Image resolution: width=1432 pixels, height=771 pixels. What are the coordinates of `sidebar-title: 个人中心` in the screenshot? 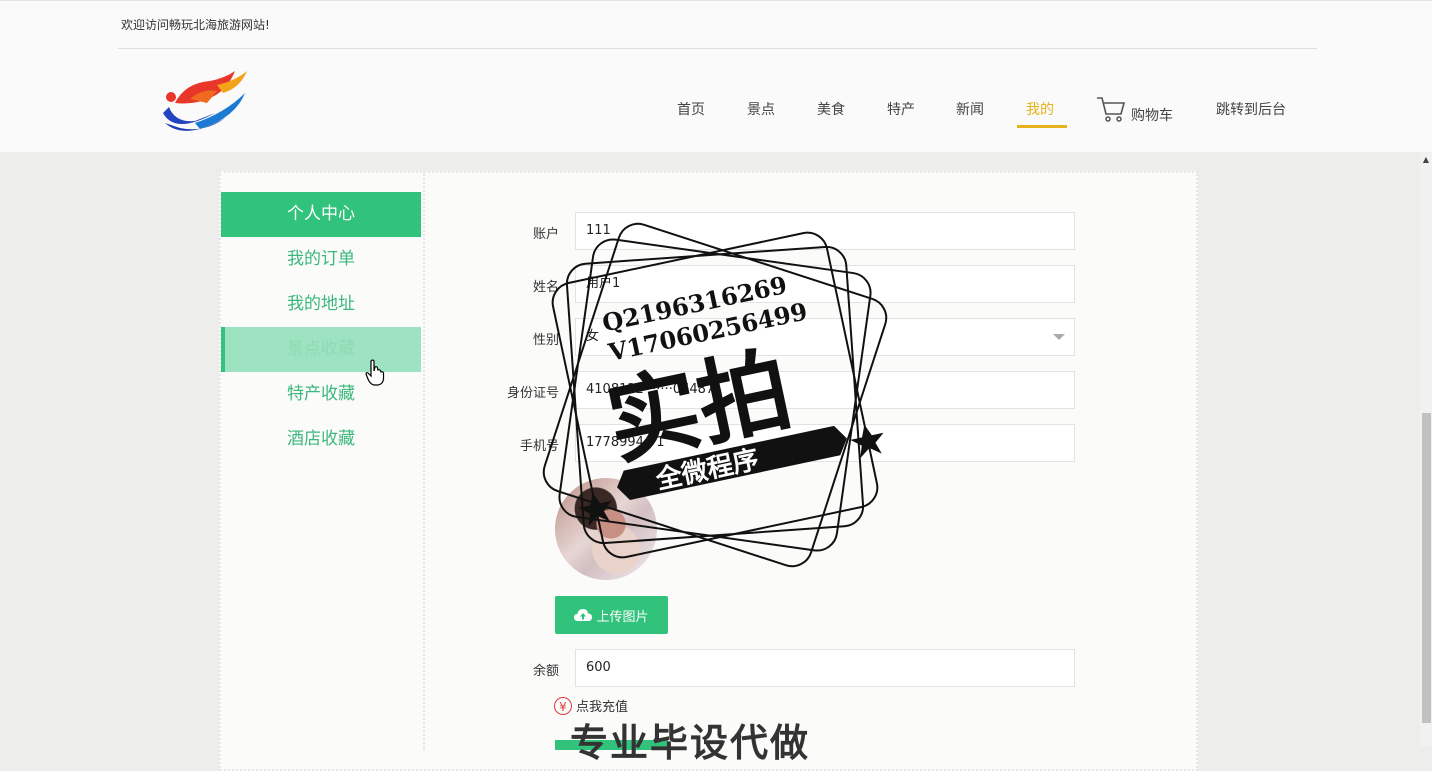 It's located at (321, 214).